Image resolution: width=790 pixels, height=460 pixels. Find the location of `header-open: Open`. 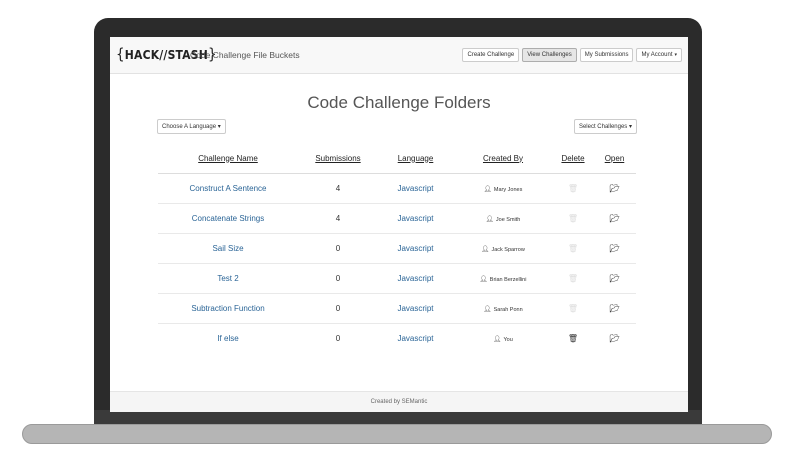

header-open: Open is located at coordinates (614, 158).